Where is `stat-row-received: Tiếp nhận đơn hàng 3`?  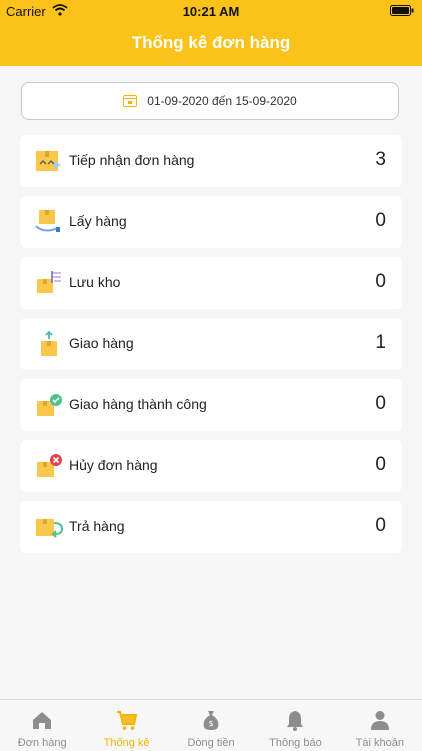
stat-row-received: Tiếp nhận đơn hàng 3 is located at coordinates (211, 161).